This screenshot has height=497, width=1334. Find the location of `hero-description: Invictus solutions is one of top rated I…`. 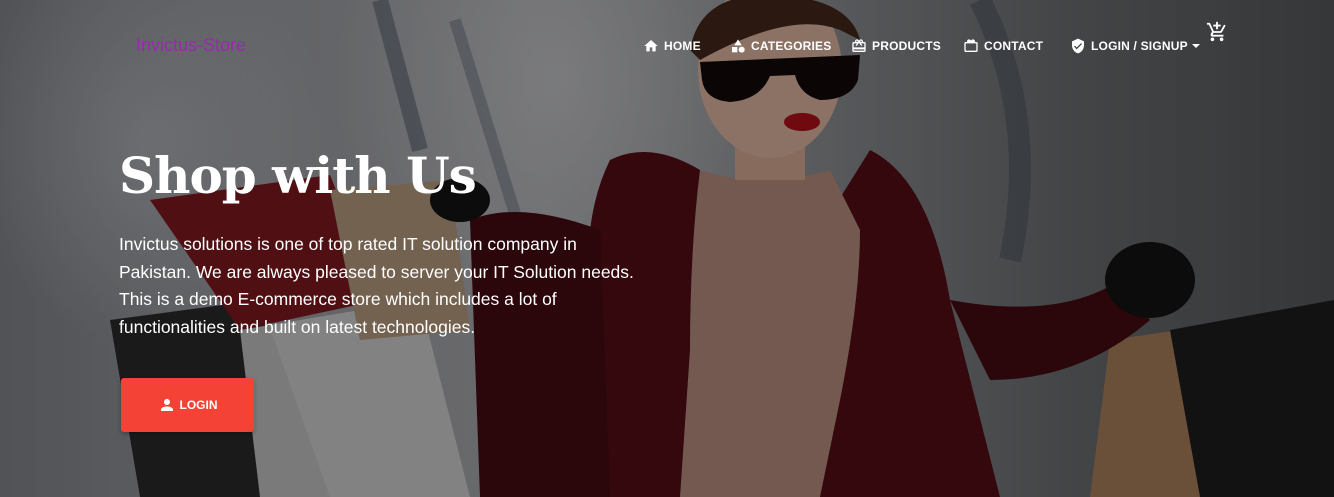

hero-description: Invictus solutions is one of top rated I… is located at coordinates (379, 286).